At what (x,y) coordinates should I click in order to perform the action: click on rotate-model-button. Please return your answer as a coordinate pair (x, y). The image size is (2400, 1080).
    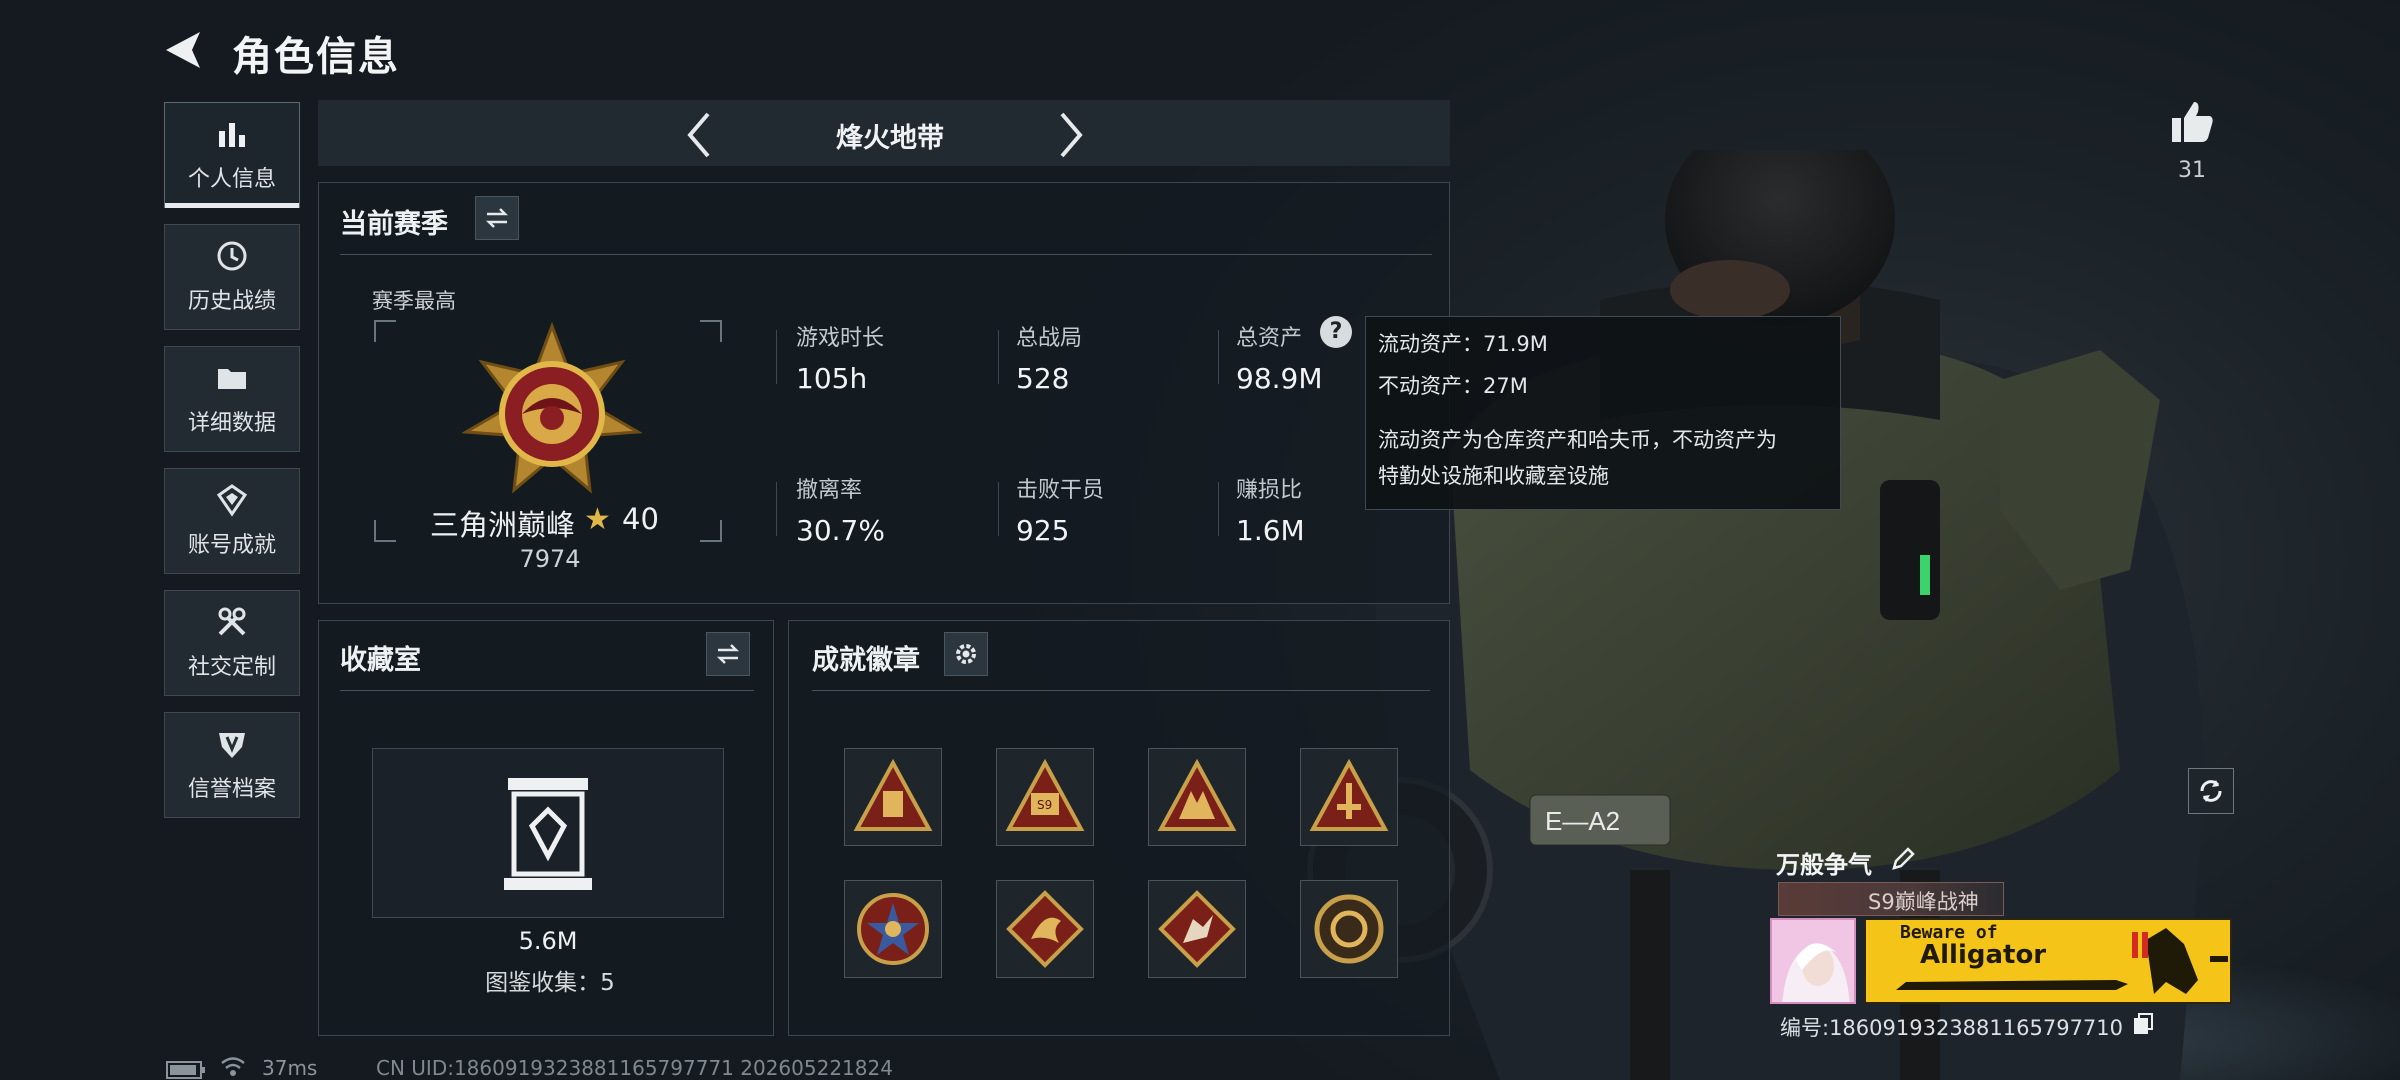
    Looking at the image, I should click on (2211, 791).